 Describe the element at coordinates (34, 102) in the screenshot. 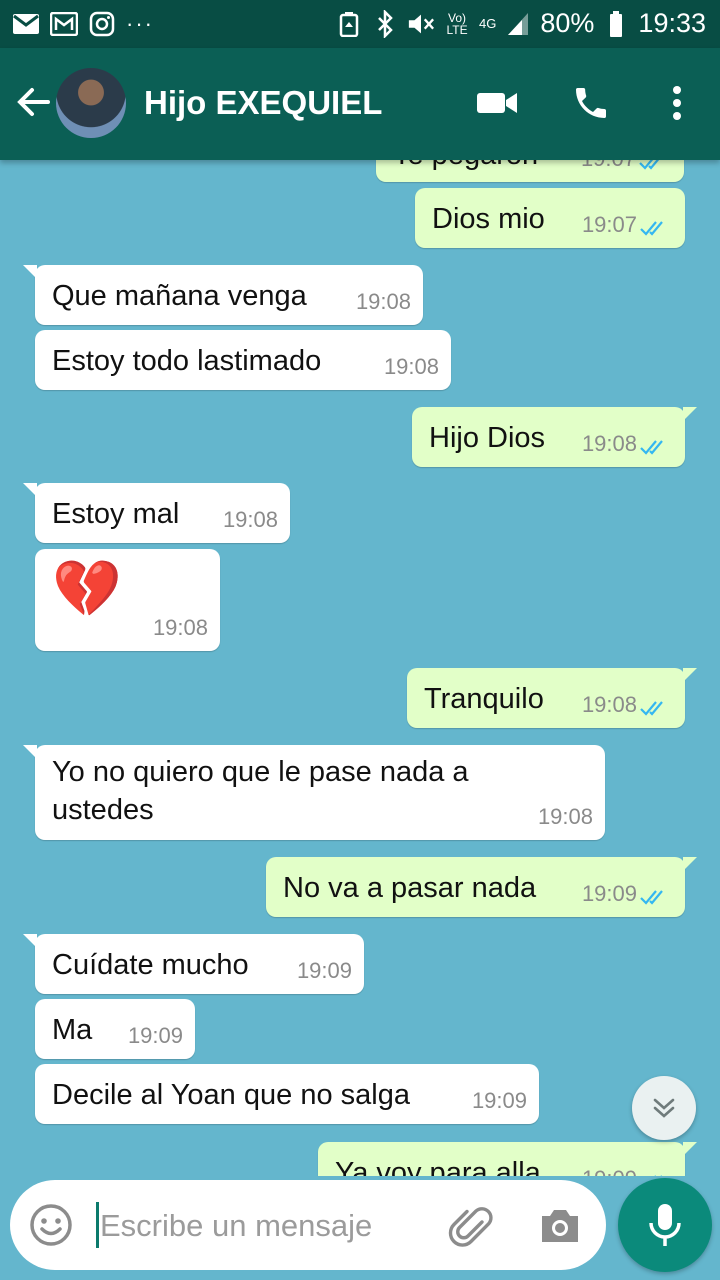

I see `arrow-left-icon` at that location.